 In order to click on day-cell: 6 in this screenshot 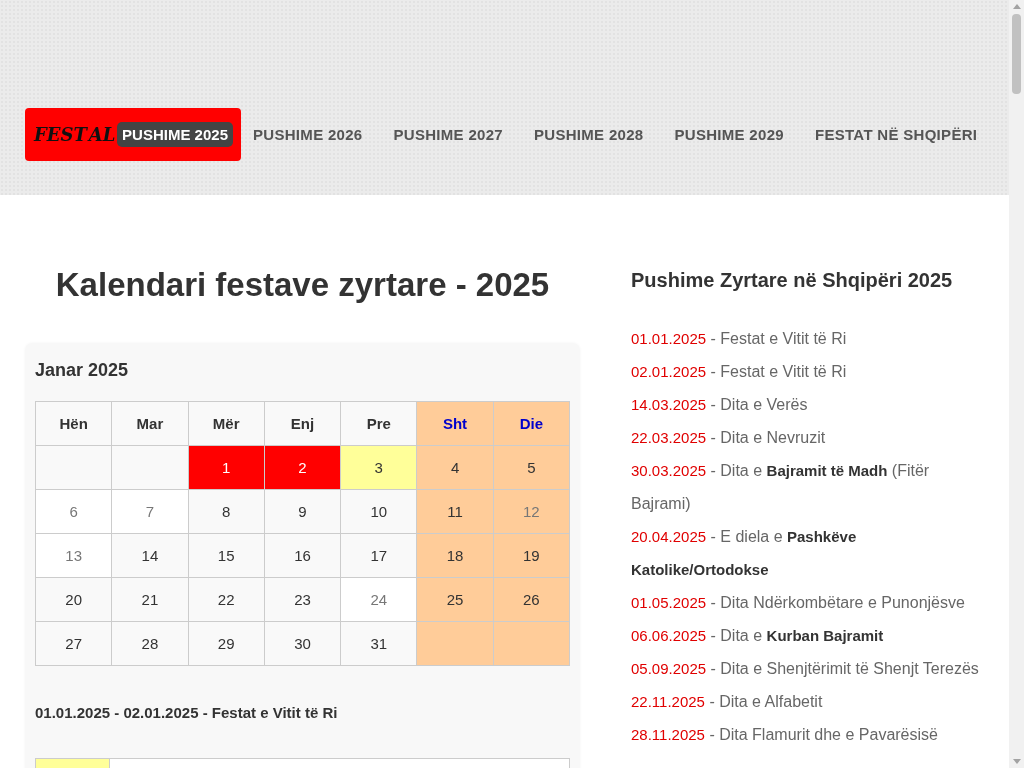, I will do `click(73, 511)`.